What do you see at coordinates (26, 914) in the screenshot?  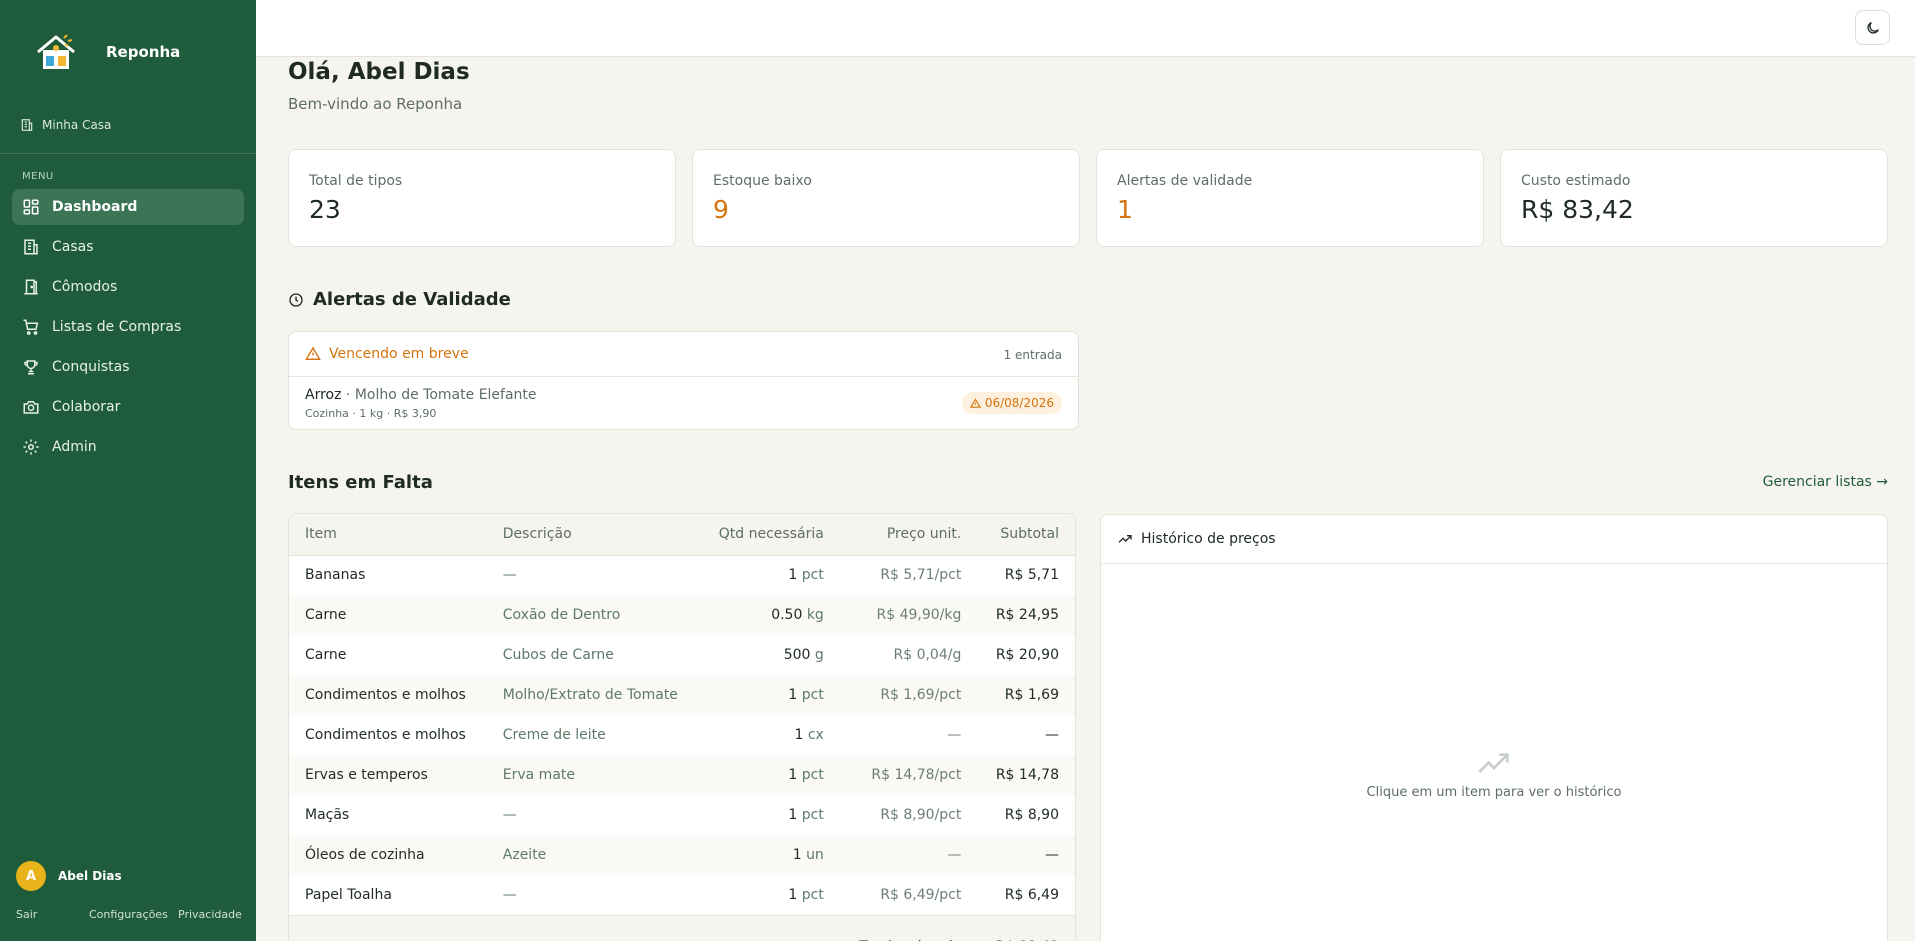 I see `logout-link: Sair` at bounding box center [26, 914].